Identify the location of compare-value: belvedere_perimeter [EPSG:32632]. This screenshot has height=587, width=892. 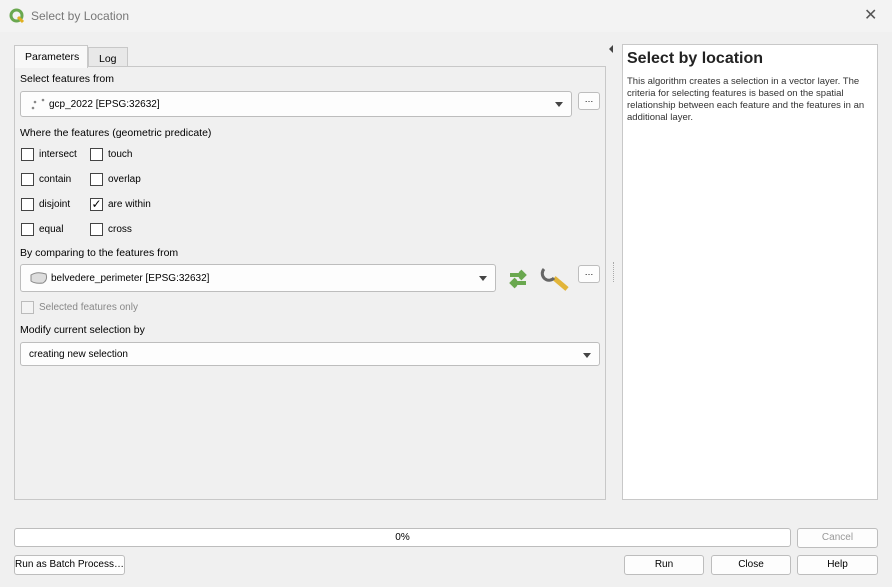
(130, 278).